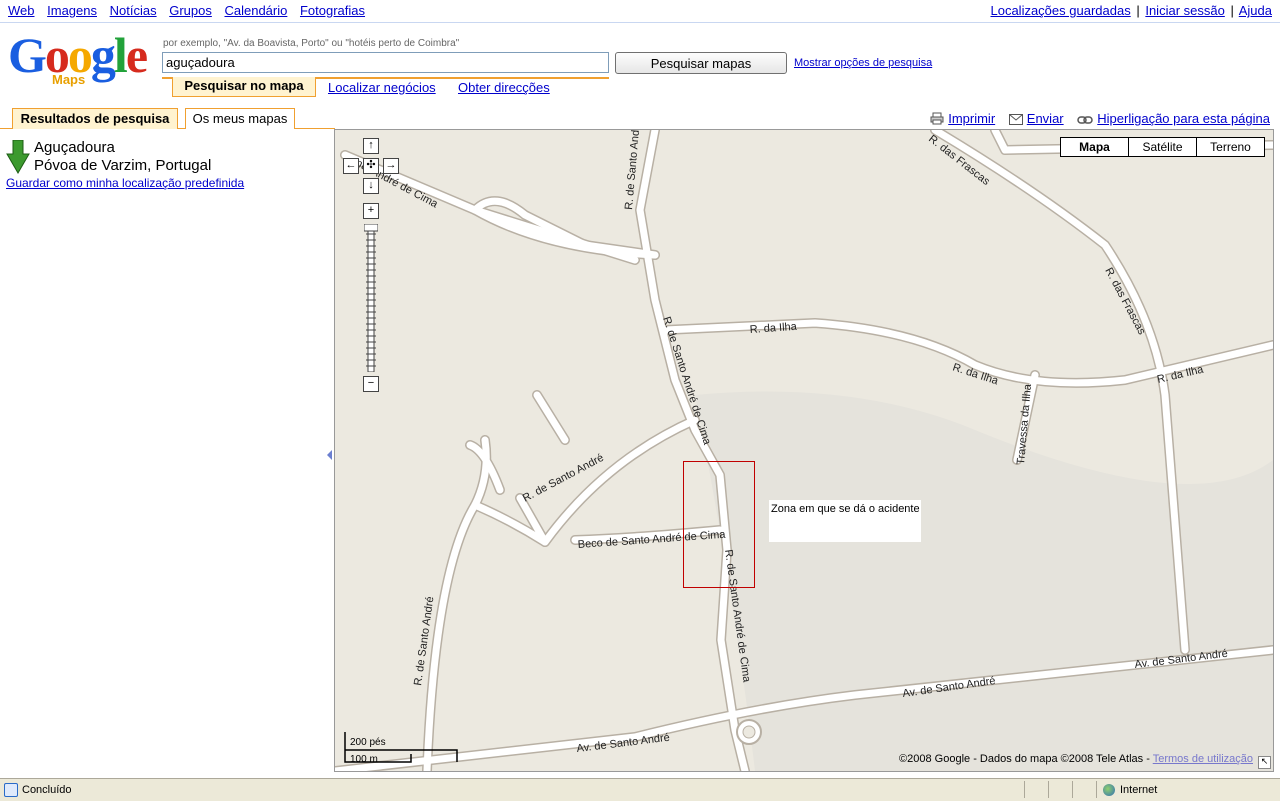 This screenshot has width=1280, height=801. Describe the element at coordinates (845, 521) in the screenshot. I see `accident-zone-label: Zona em que se dá o acidente` at that location.